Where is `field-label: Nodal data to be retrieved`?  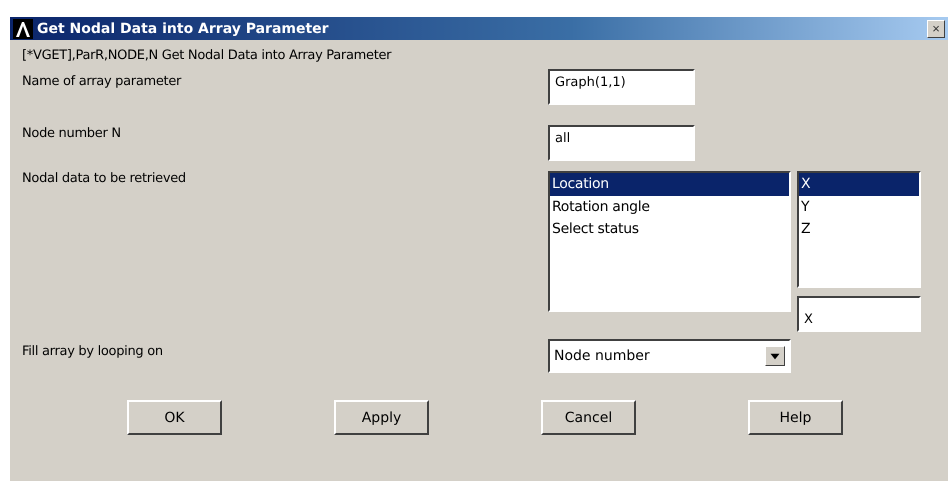
field-label: Nodal data to be retrieved is located at coordinates (104, 178).